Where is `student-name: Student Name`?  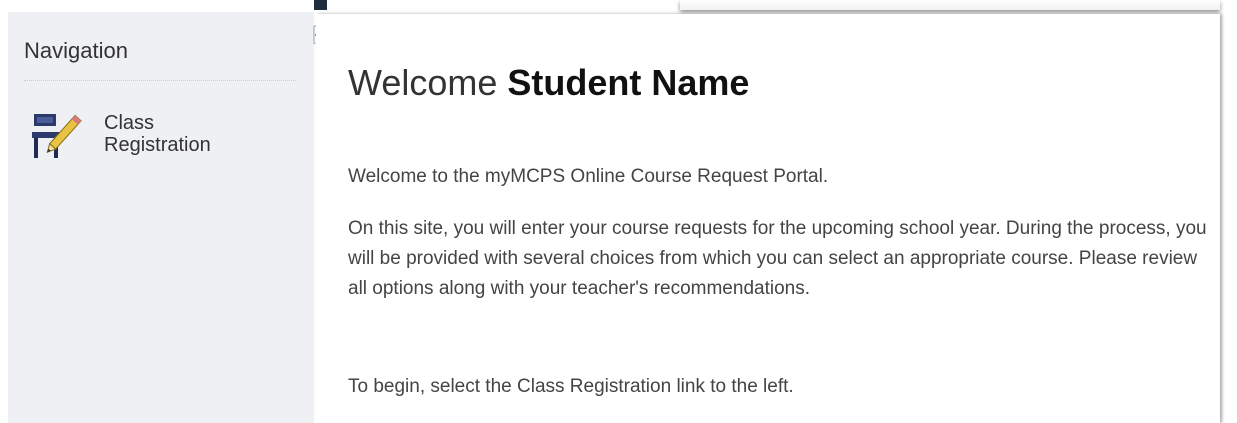 student-name: Student Name is located at coordinates (628, 82).